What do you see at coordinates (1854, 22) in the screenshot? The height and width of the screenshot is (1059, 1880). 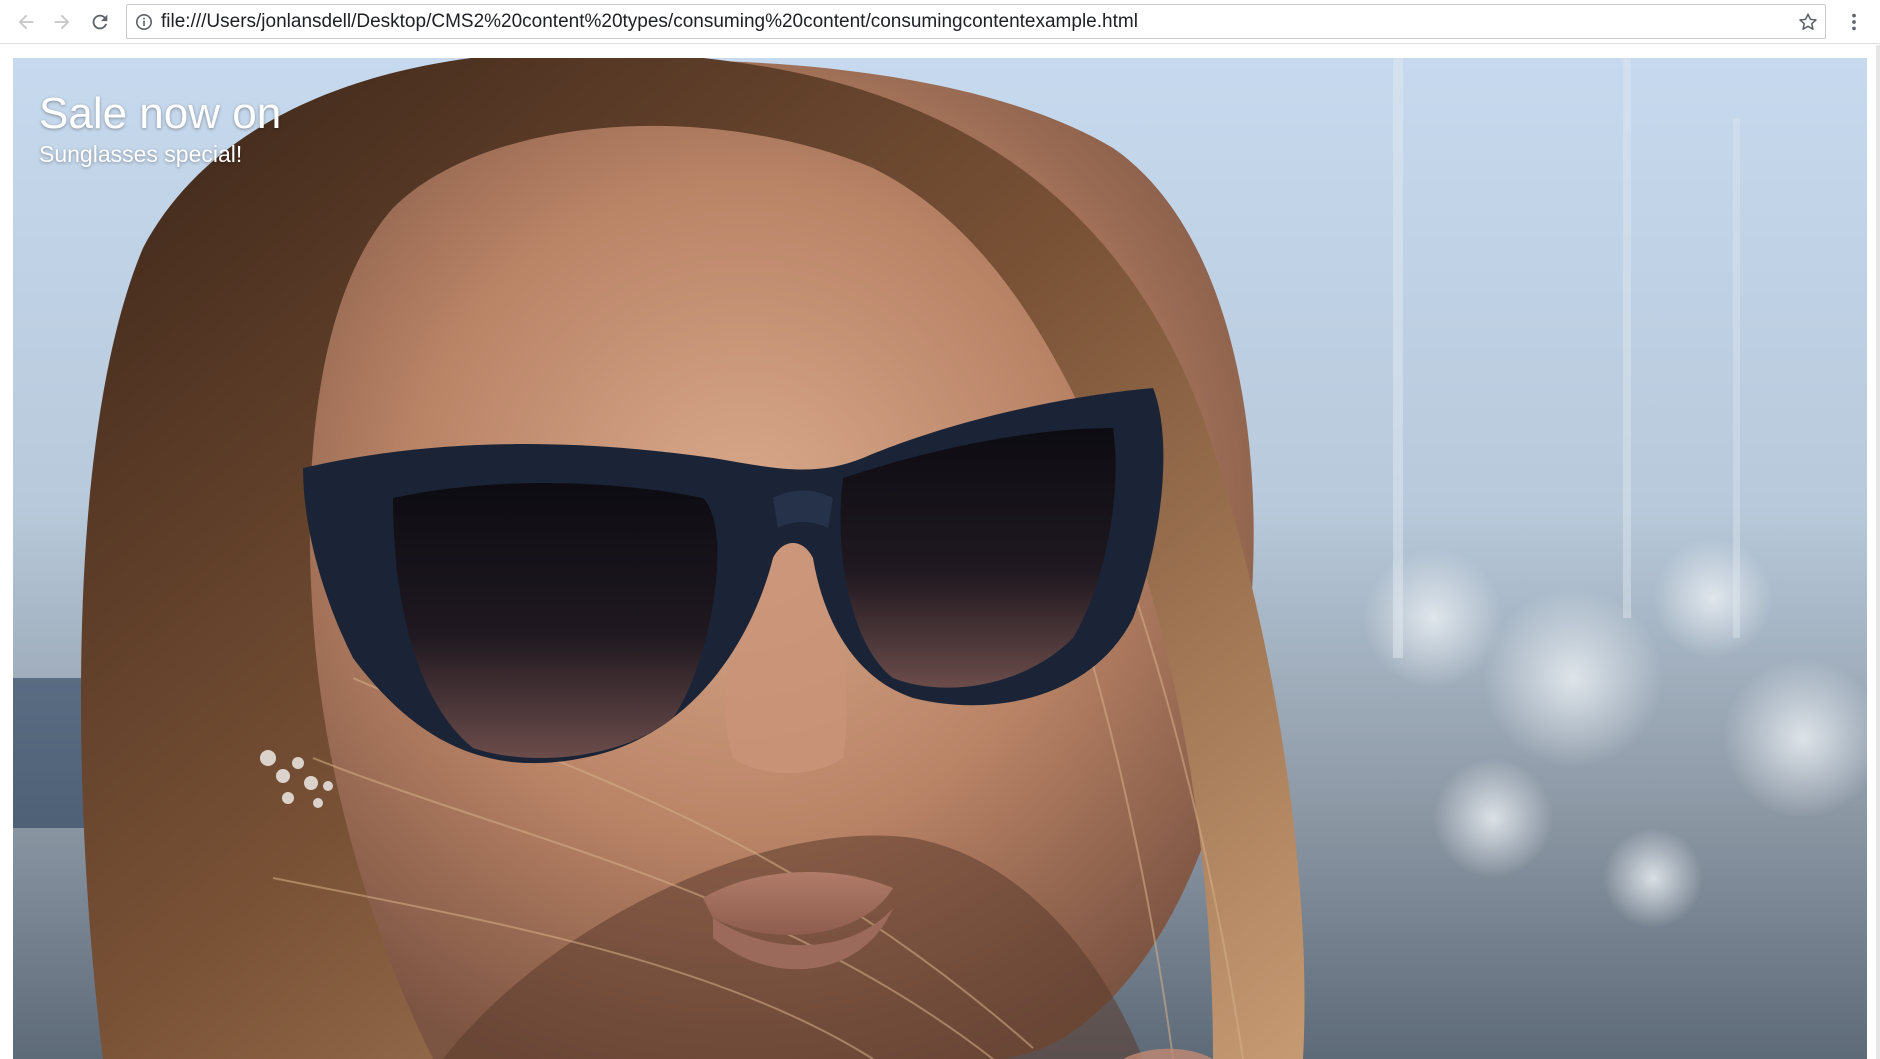 I see `kebab-menu-icon` at bounding box center [1854, 22].